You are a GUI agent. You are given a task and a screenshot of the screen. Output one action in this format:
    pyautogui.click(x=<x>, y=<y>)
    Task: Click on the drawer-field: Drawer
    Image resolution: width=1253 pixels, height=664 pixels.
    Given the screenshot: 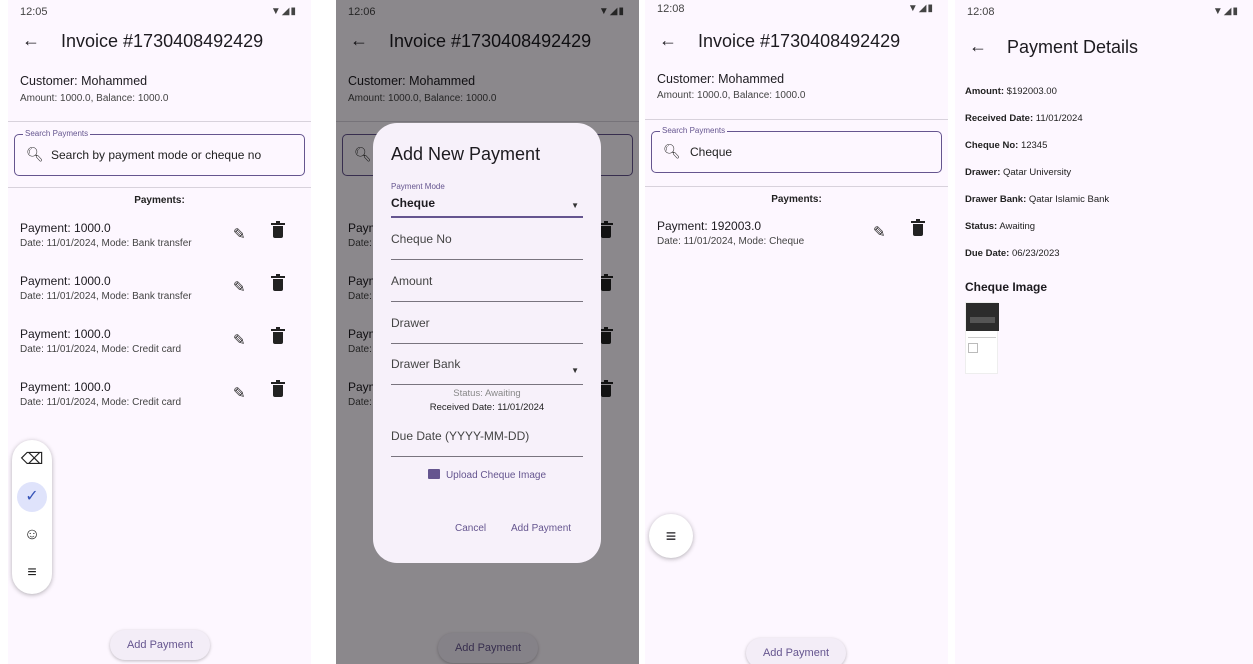 What is the action you would take?
    pyautogui.click(x=410, y=323)
    